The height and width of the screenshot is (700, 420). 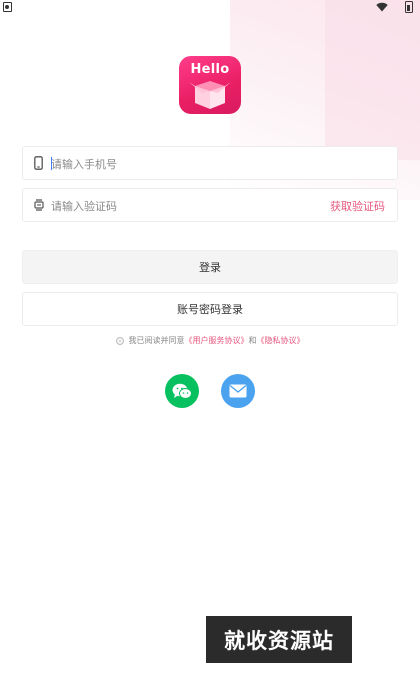 What do you see at coordinates (210, 309) in the screenshot?
I see `account-password-login-button: 账号密码登录` at bounding box center [210, 309].